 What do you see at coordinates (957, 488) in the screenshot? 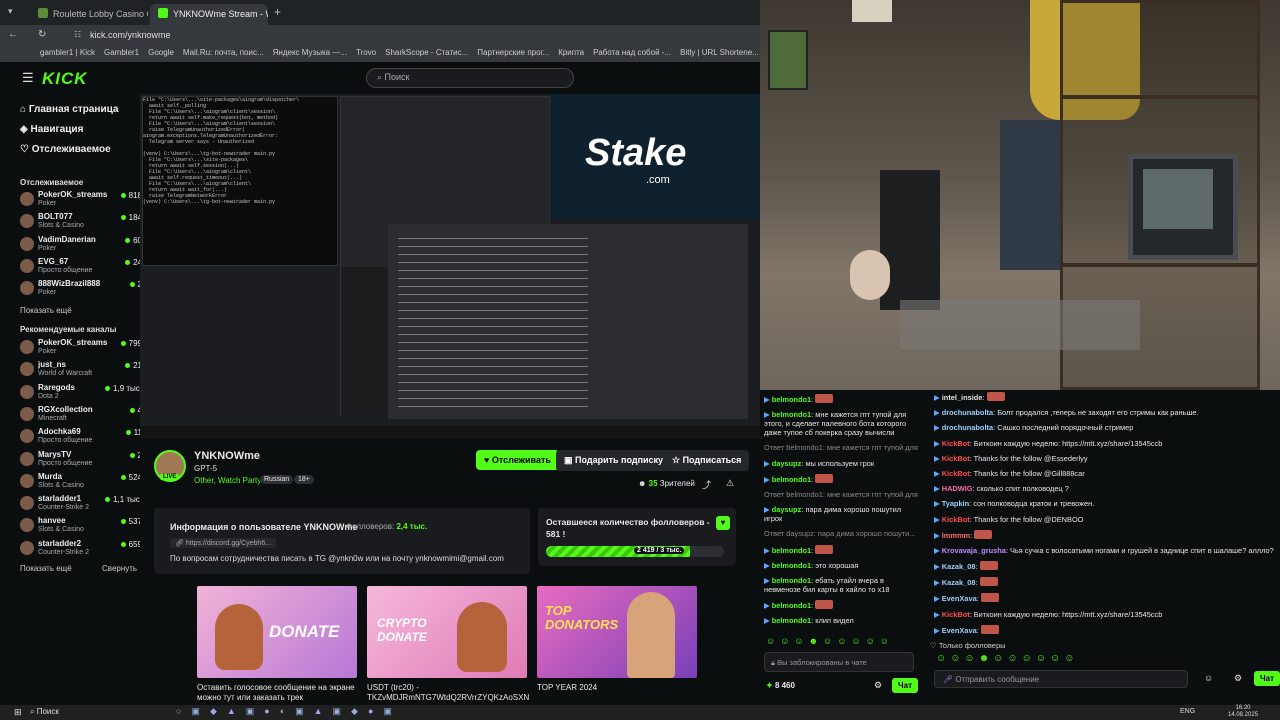
I see `chat-username: HADWIG` at bounding box center [957, 488].